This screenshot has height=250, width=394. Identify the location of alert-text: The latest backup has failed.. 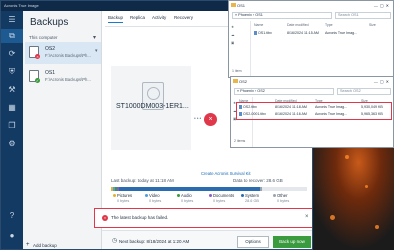
(140, 217).